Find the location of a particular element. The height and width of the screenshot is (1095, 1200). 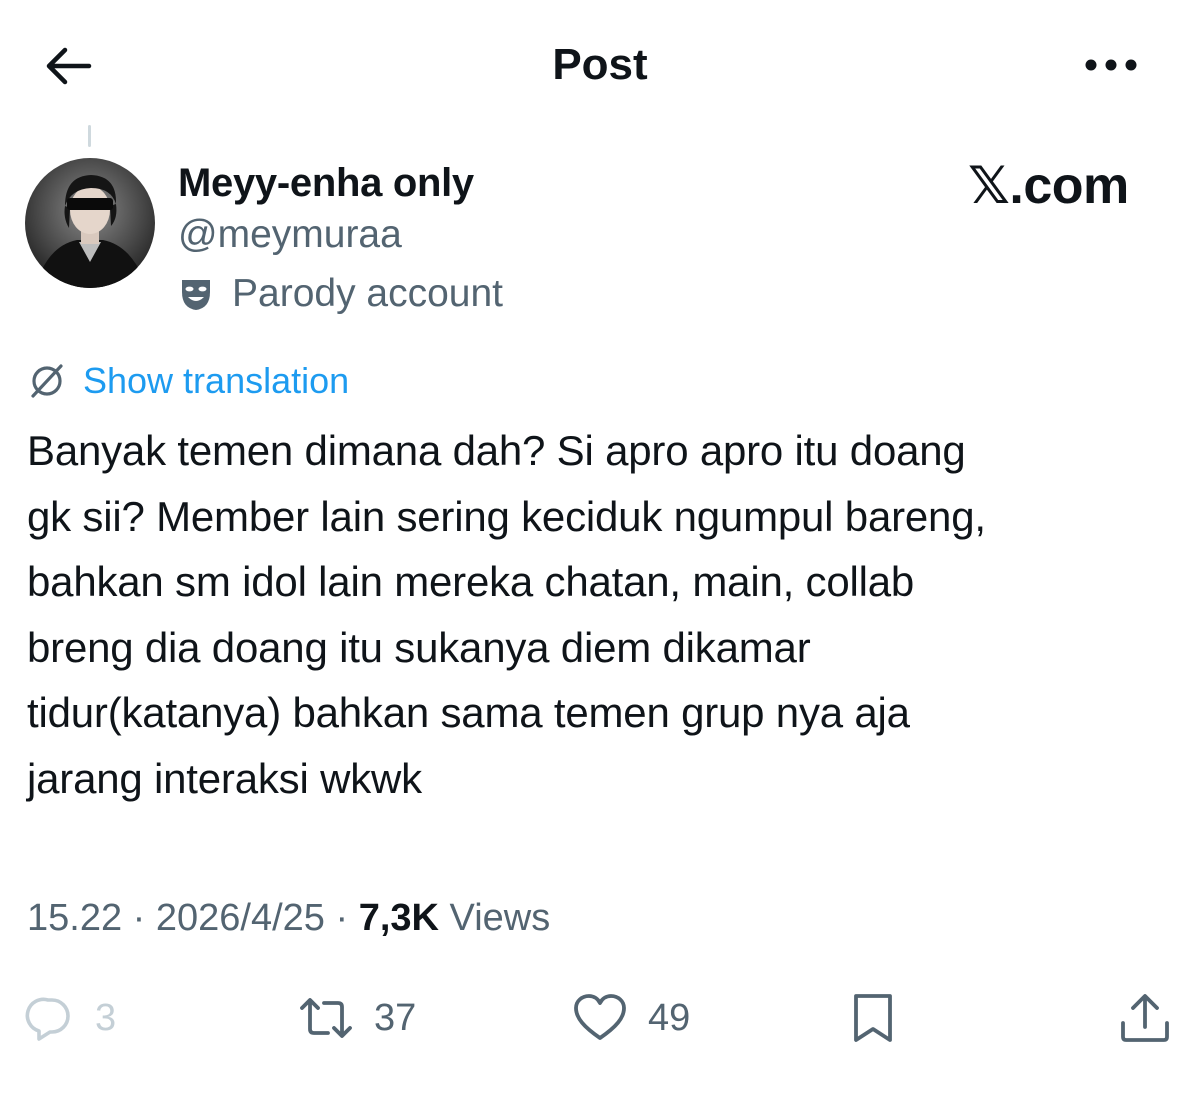

more-options-button is located at coordinates (1111, 65).